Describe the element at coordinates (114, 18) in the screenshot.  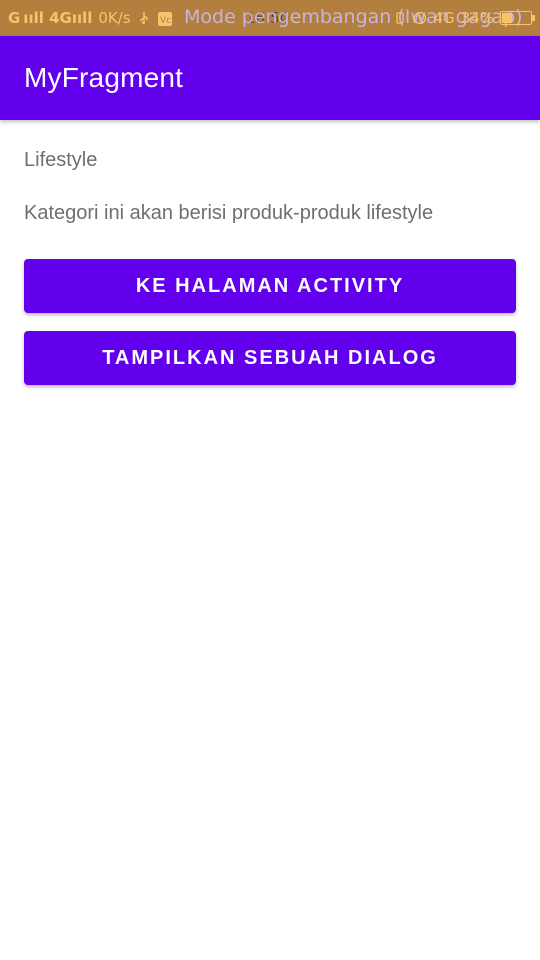
I see `network-speed: 0K/s` at that location.